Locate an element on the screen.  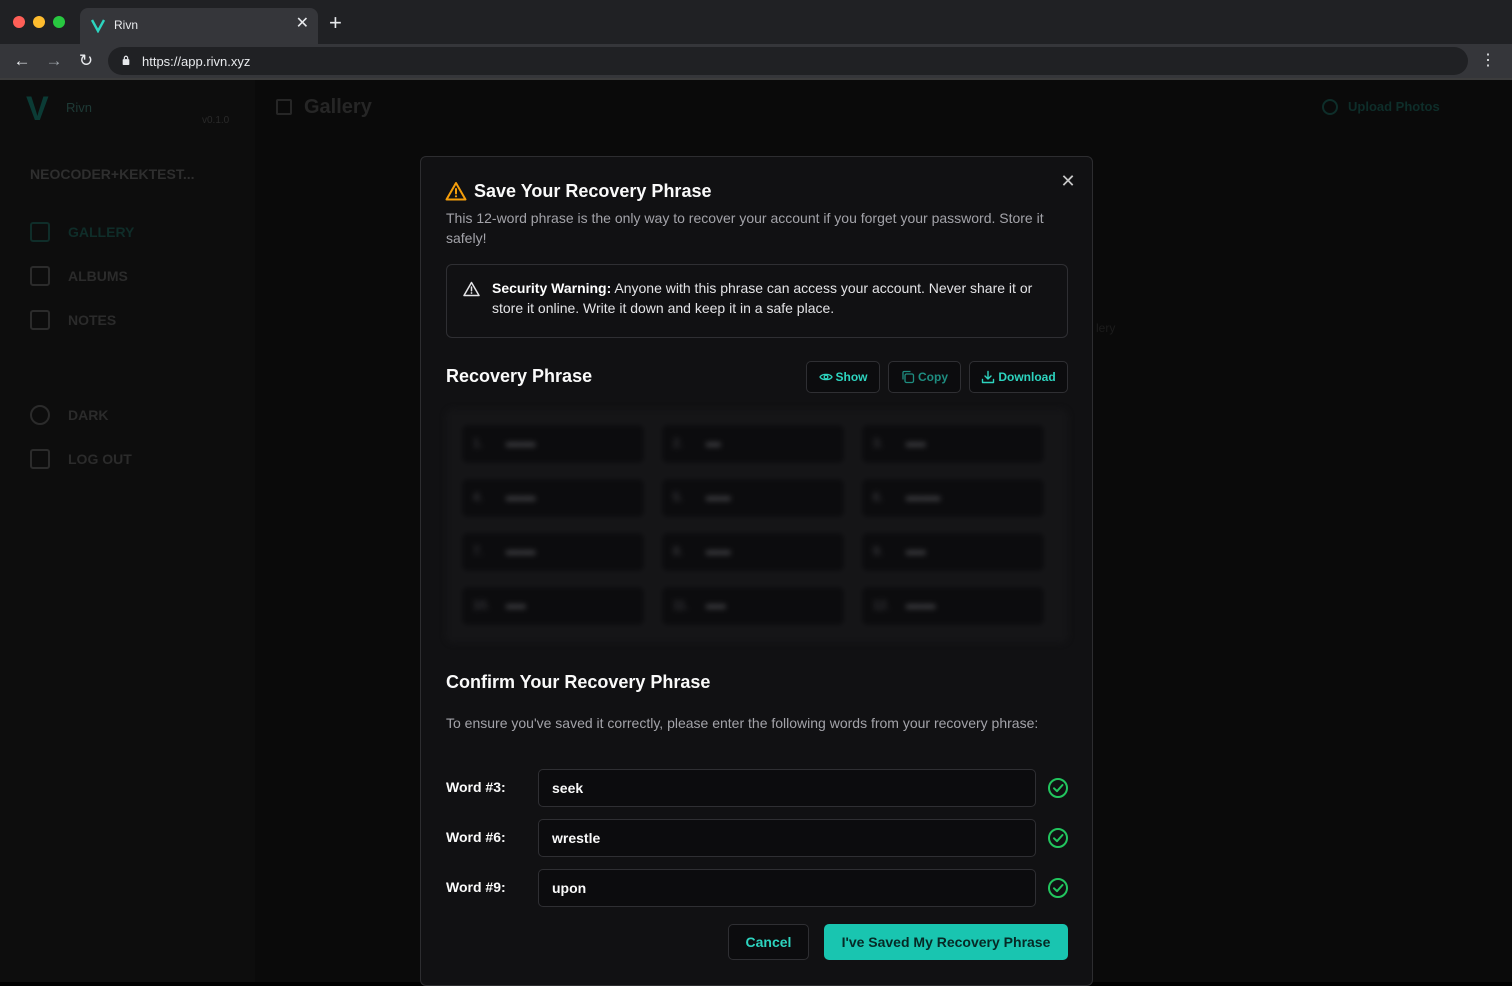
image-icon is located at coordinates (40, 232).